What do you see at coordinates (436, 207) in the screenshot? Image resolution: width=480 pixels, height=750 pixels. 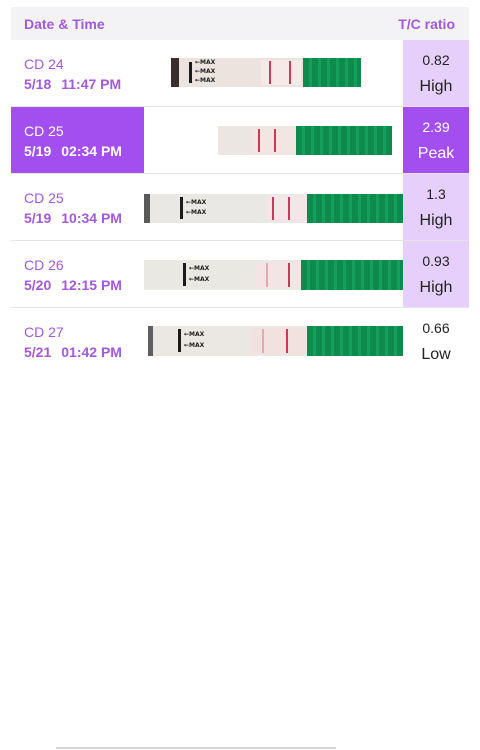 I see `ratio-cell: 1.3 High` at bounding box center [436, 207].